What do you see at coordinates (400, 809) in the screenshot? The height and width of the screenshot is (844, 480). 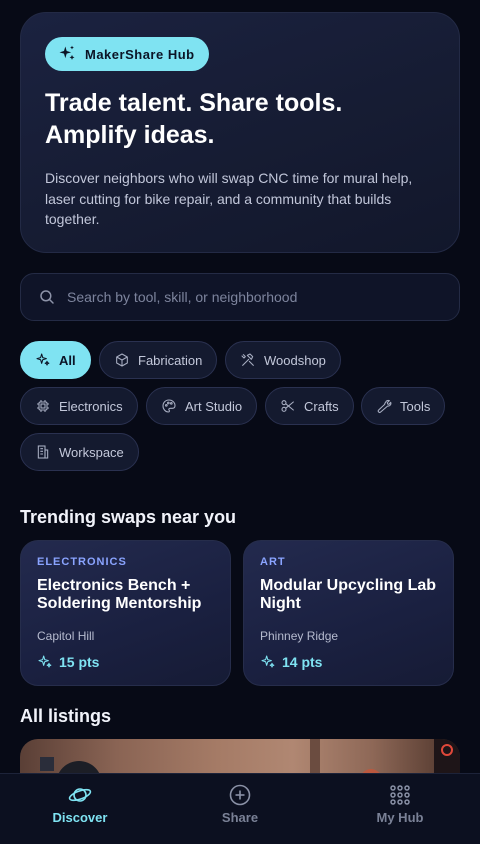 I see `nav-my-hub: My Hub` at bounding box center [400, 809].